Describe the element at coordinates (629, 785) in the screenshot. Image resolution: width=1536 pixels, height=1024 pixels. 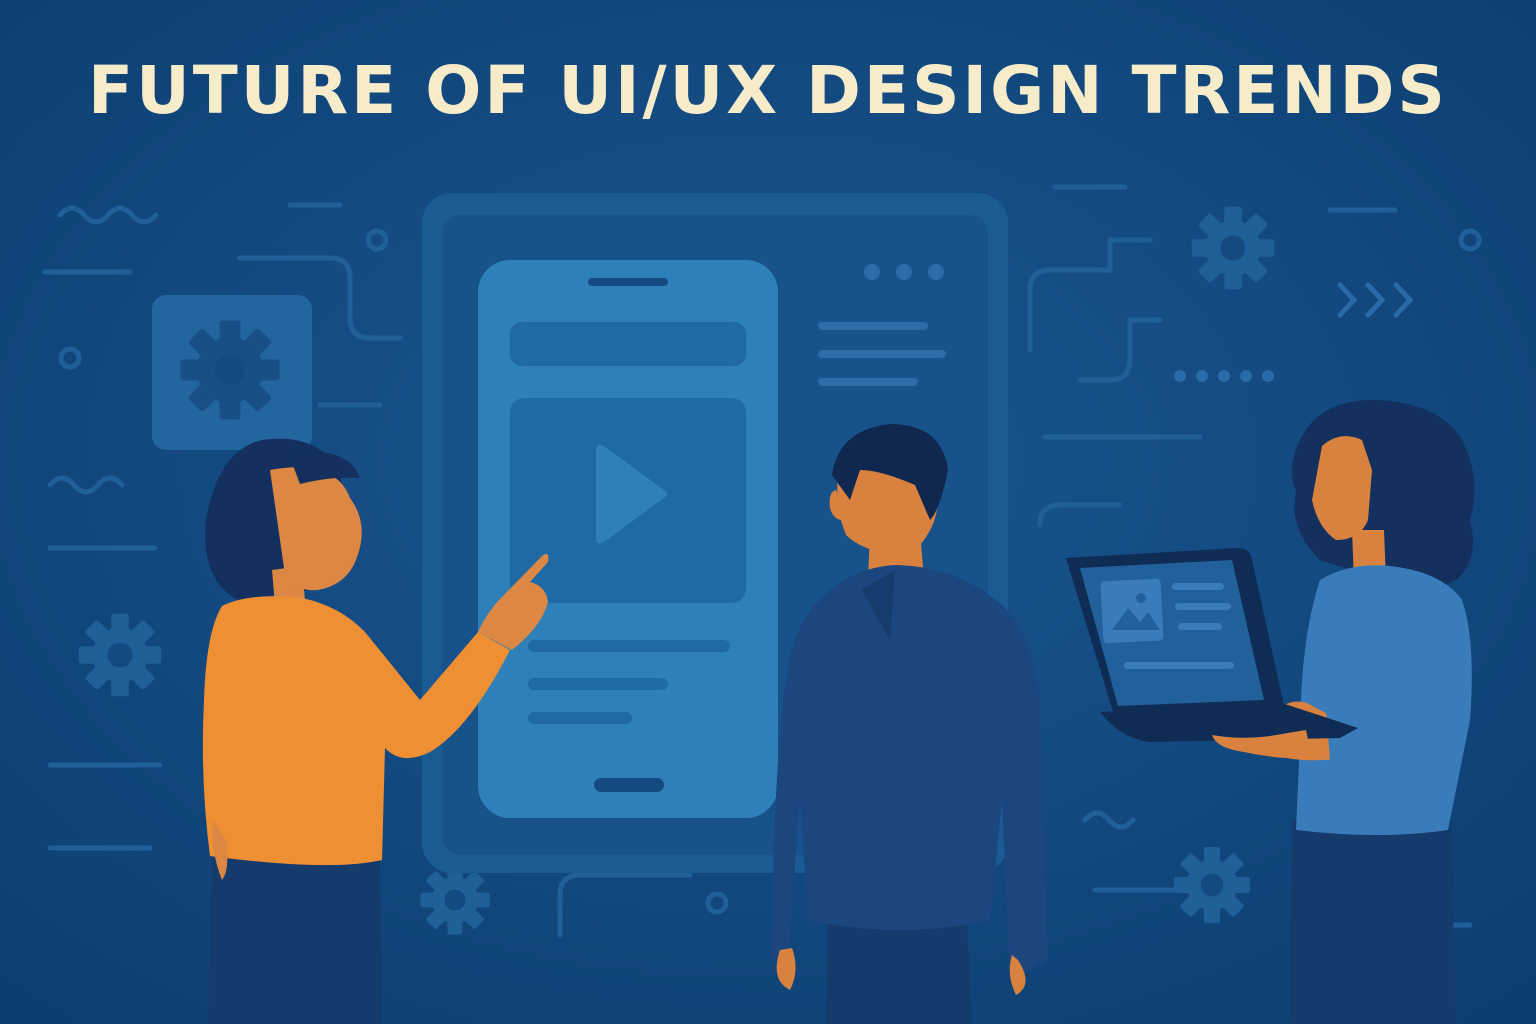
I see `phone-home-bar` at that location.